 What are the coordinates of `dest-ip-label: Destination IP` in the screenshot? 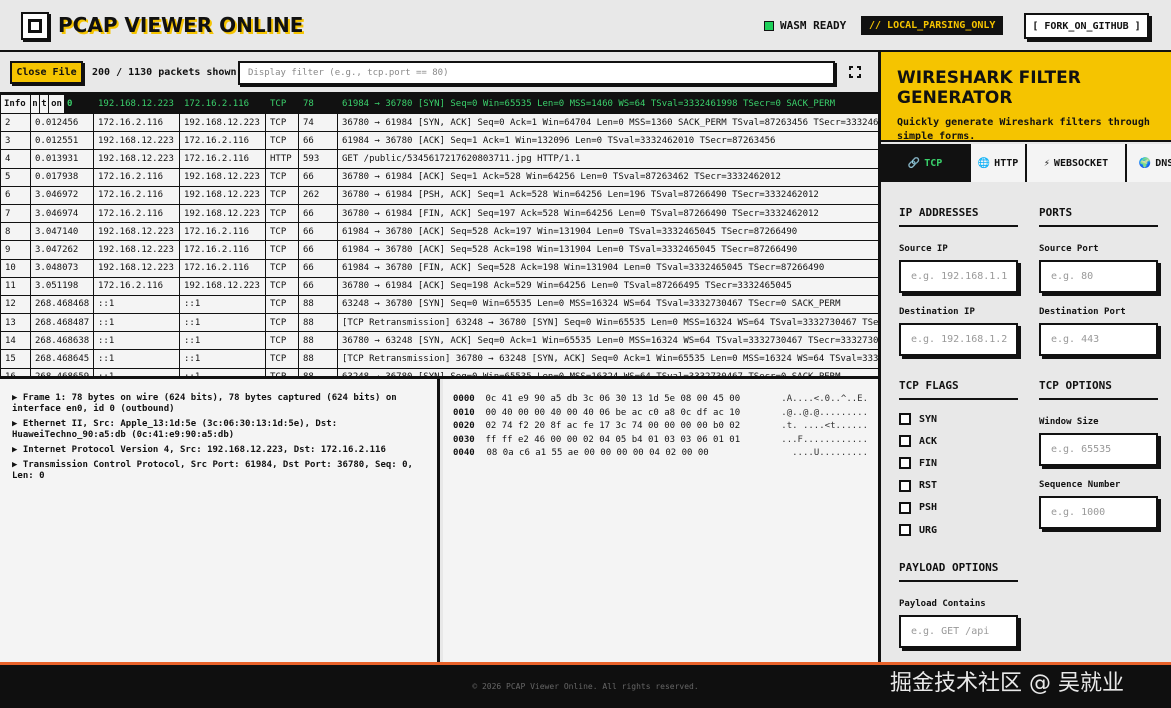 It's located at (937, 312).